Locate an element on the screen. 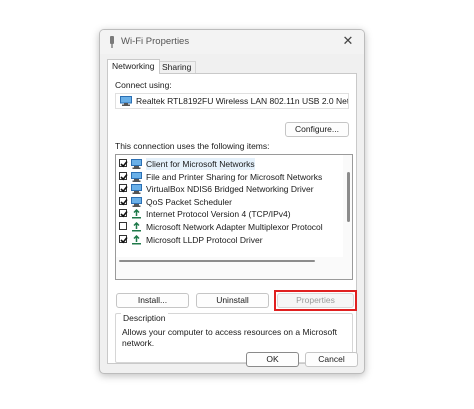  properties-button: Properties is located at coordinates (315, 300).